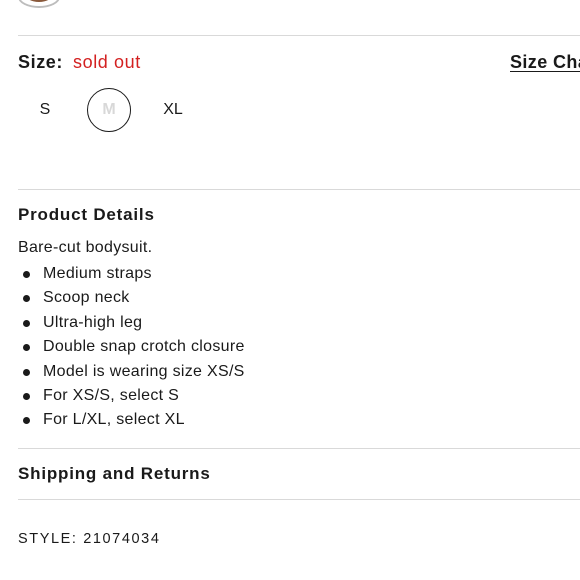 This screenshot has height=580, width=580. Describe the element at coordinates (85, 247) in the screenshot. I see `product-details-intro: Bare-cut bodysuit.` at that location.